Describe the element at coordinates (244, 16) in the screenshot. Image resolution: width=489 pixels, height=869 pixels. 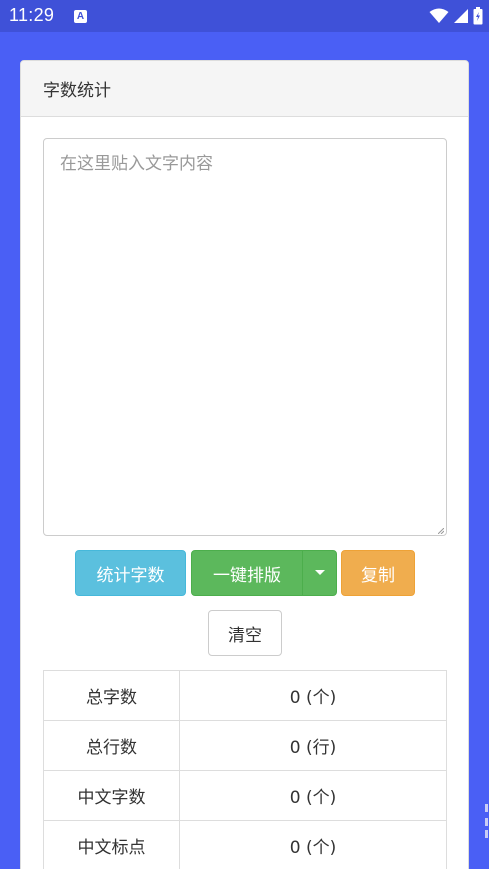
I see `status-bar: 11:29 A` at that location.